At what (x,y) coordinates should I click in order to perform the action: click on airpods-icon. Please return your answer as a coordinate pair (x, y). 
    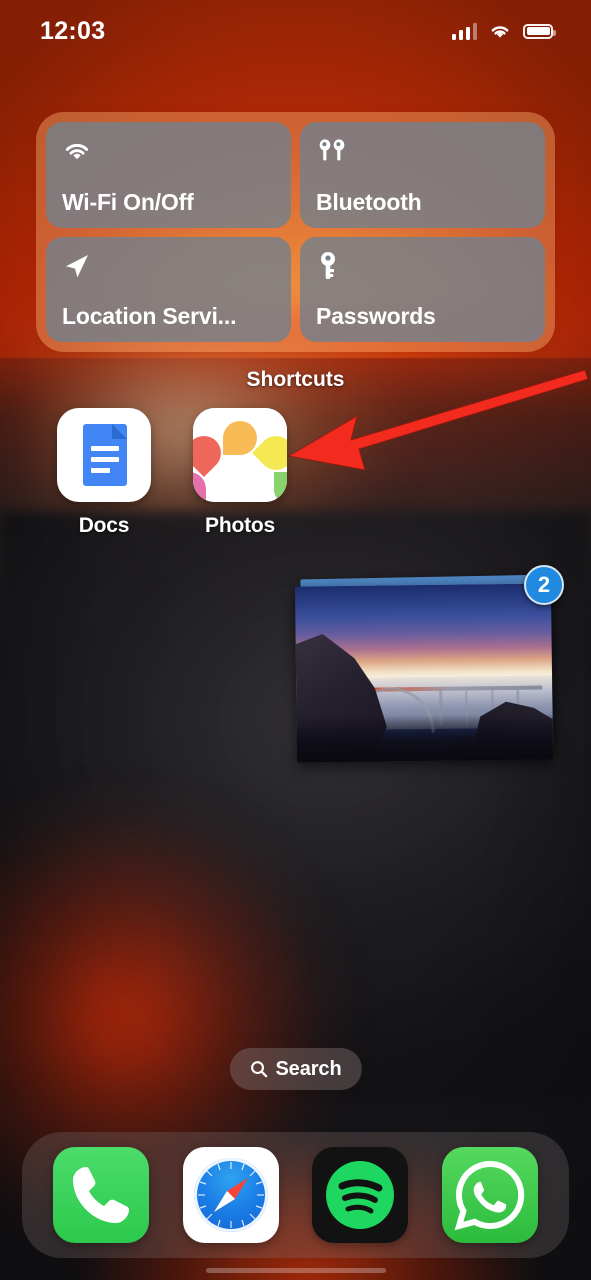
    Looking at the image, I should click on (422, 151).